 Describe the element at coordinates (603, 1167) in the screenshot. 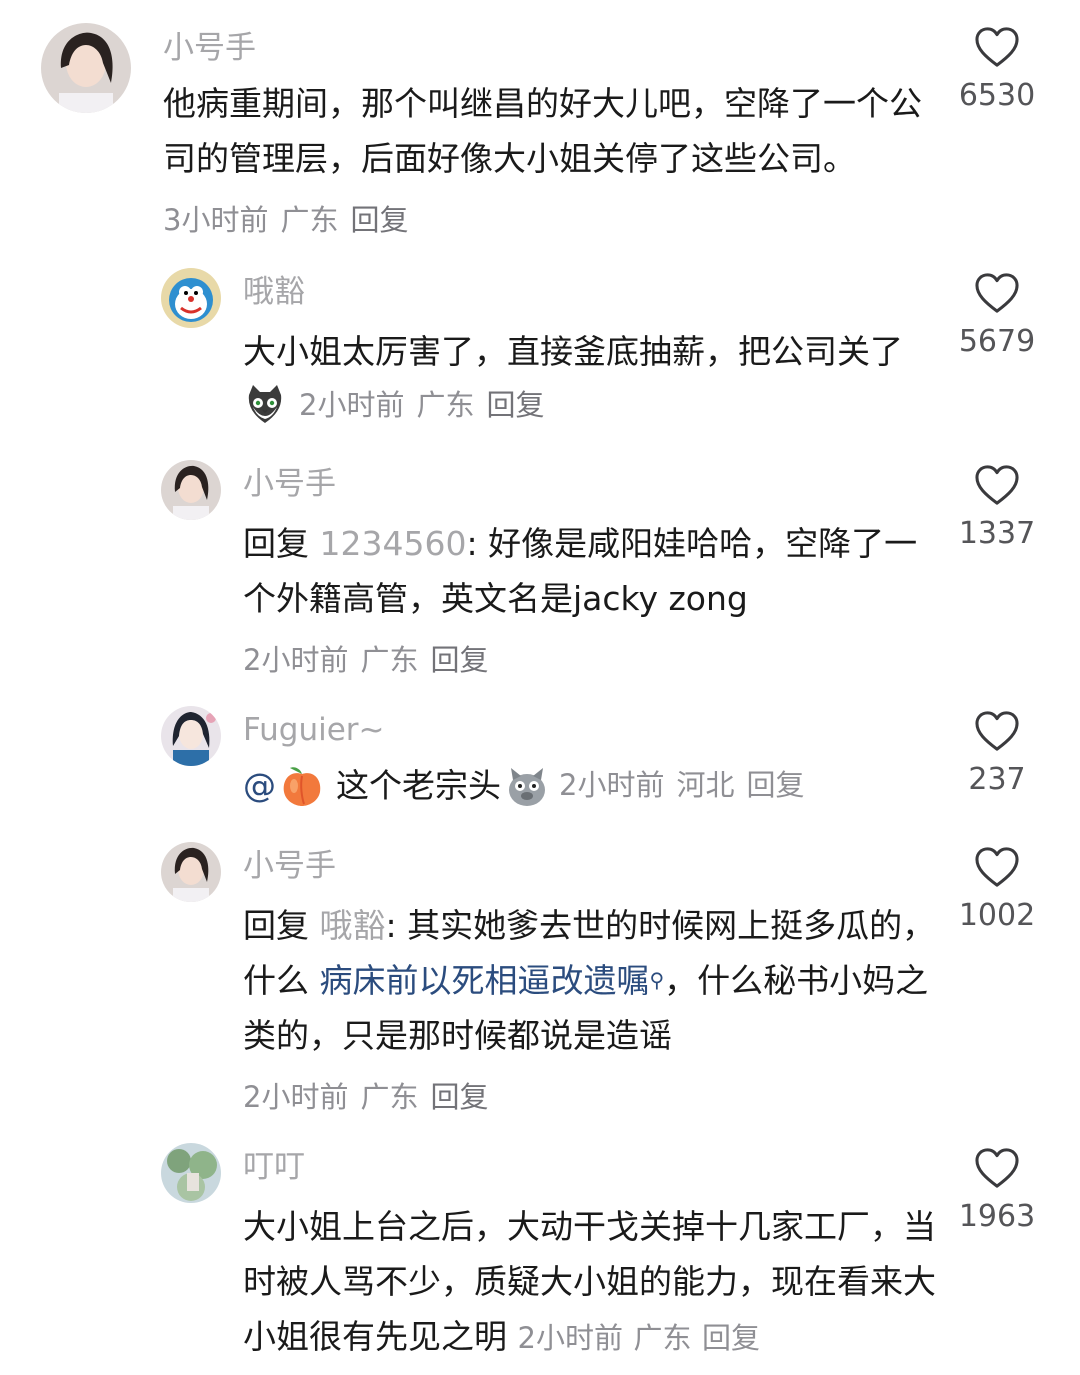

I see `comment-author: 叮叮` at that location.